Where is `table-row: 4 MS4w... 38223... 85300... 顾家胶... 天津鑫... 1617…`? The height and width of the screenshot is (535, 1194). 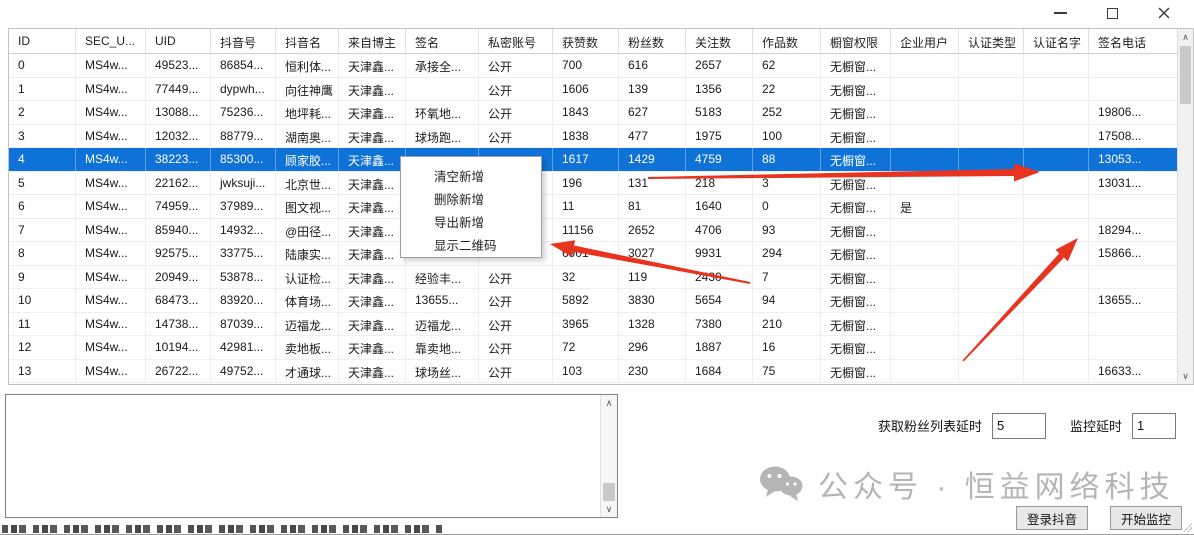 table-row: 4 MS4w... 38223... 85300... 顾家胶... 天津鑫... 1617… is located at coordinates (593, 160).